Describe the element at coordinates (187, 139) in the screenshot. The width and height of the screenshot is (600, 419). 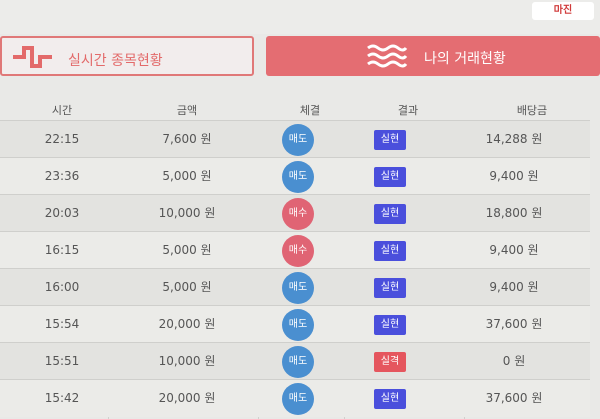
I see `trade-amount: 7,600 원` at that location.